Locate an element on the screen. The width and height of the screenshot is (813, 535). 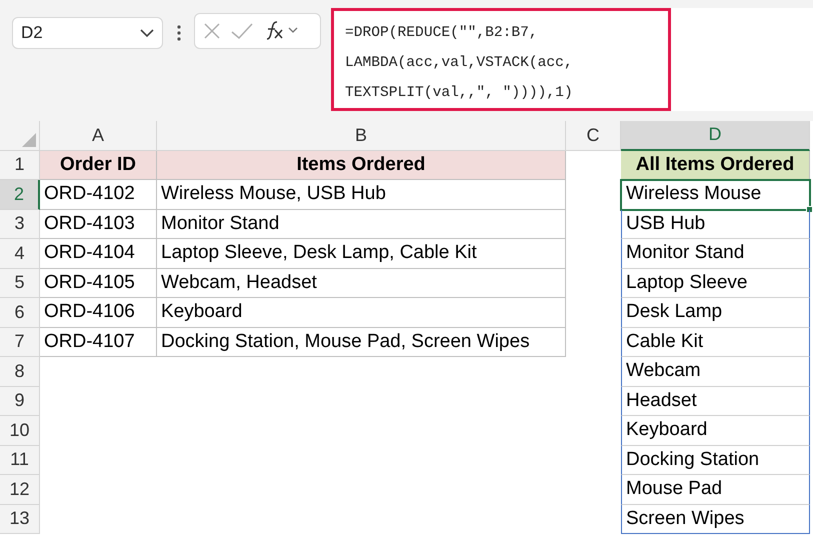
row-header: 5 is located at coordinates (20, 283).